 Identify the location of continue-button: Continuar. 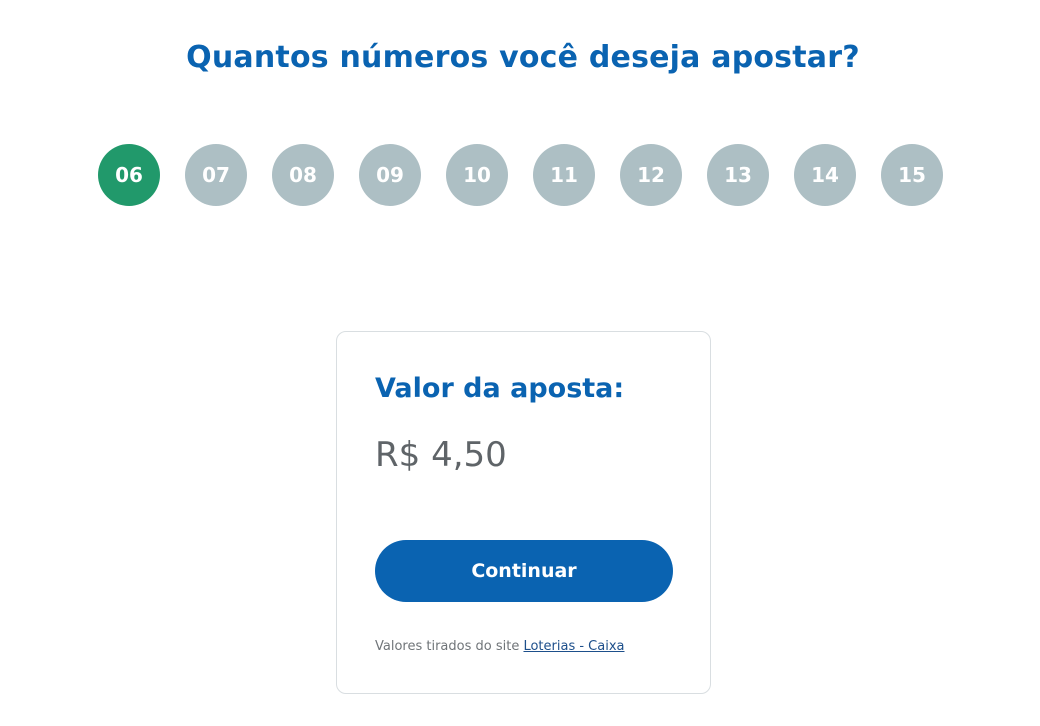
(524, 571).